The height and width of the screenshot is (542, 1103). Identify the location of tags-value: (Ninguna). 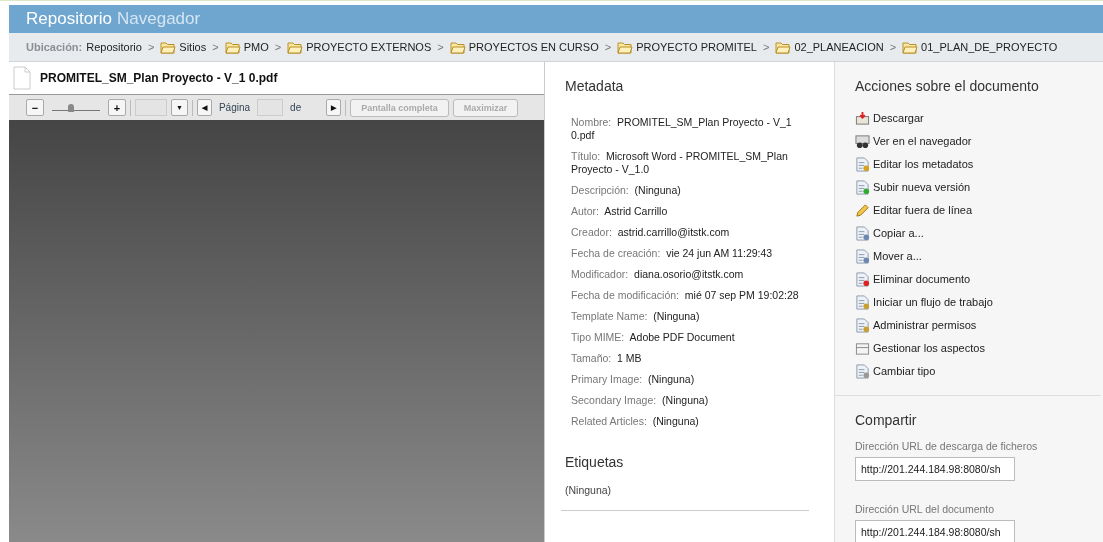
(589, 490).